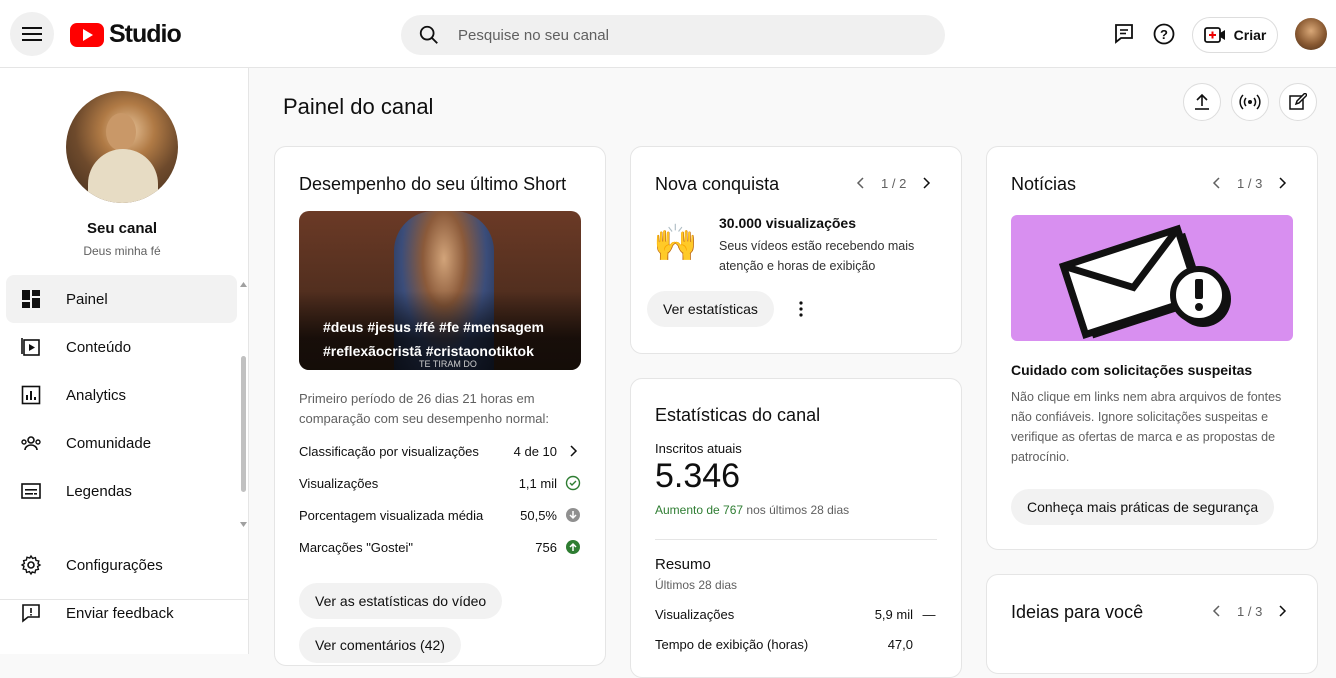  I want to click on scroll-down-icon, so click(243, 525).